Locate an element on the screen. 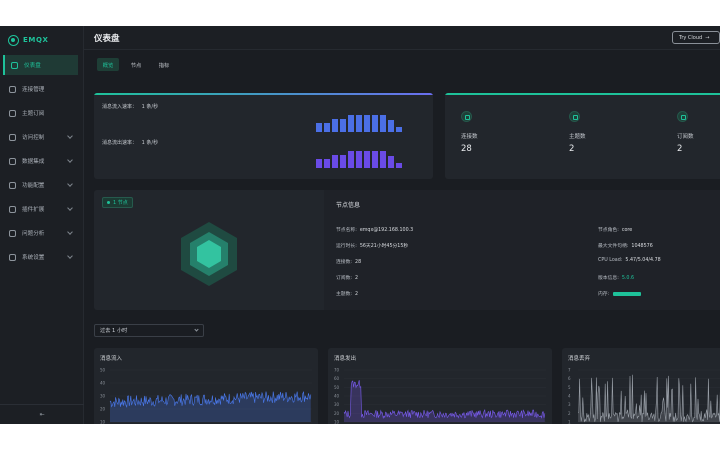 Image resolution: width=720 pixels, height=450 pixels. messages-out-chart: 70 60 50 40 30 20 10 is located at coordinates (440, 394).